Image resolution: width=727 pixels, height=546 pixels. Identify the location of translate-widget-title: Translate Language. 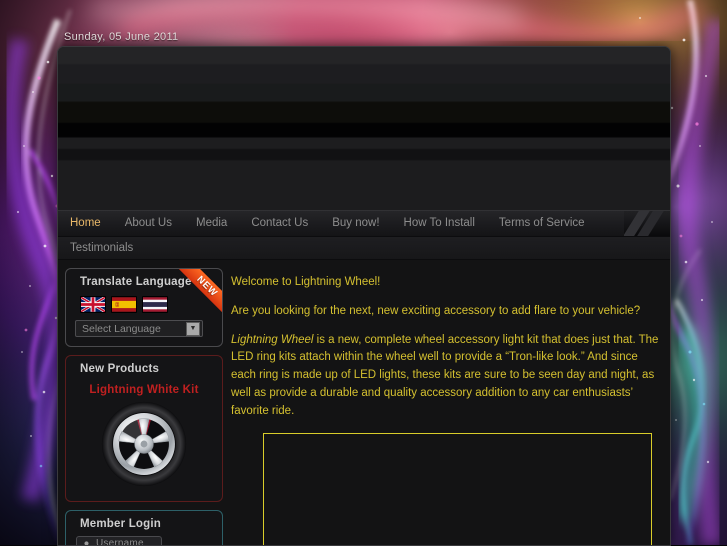
(136, 282).